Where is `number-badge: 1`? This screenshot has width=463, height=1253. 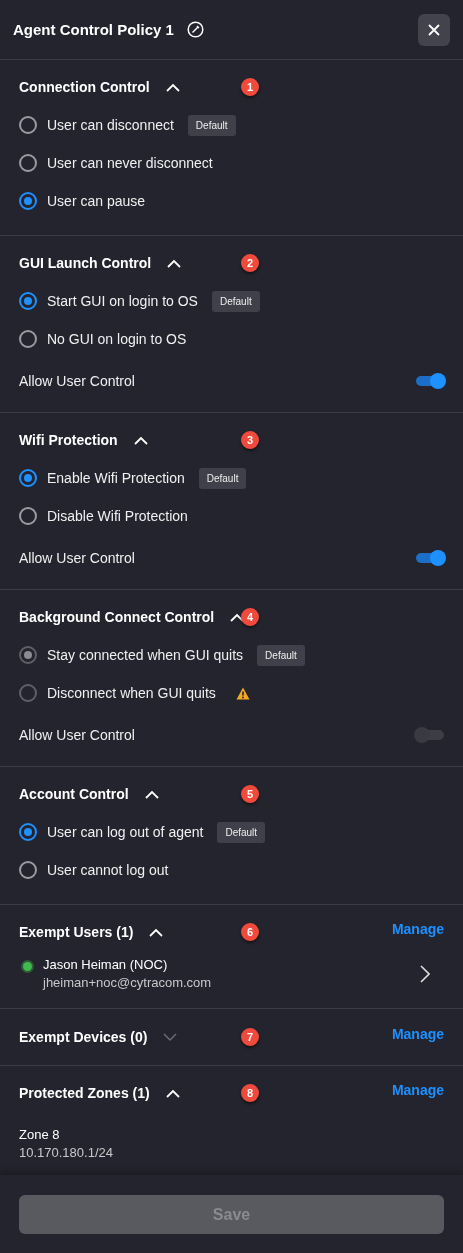
number-badge: 1 is located at coordinates (250, 87).